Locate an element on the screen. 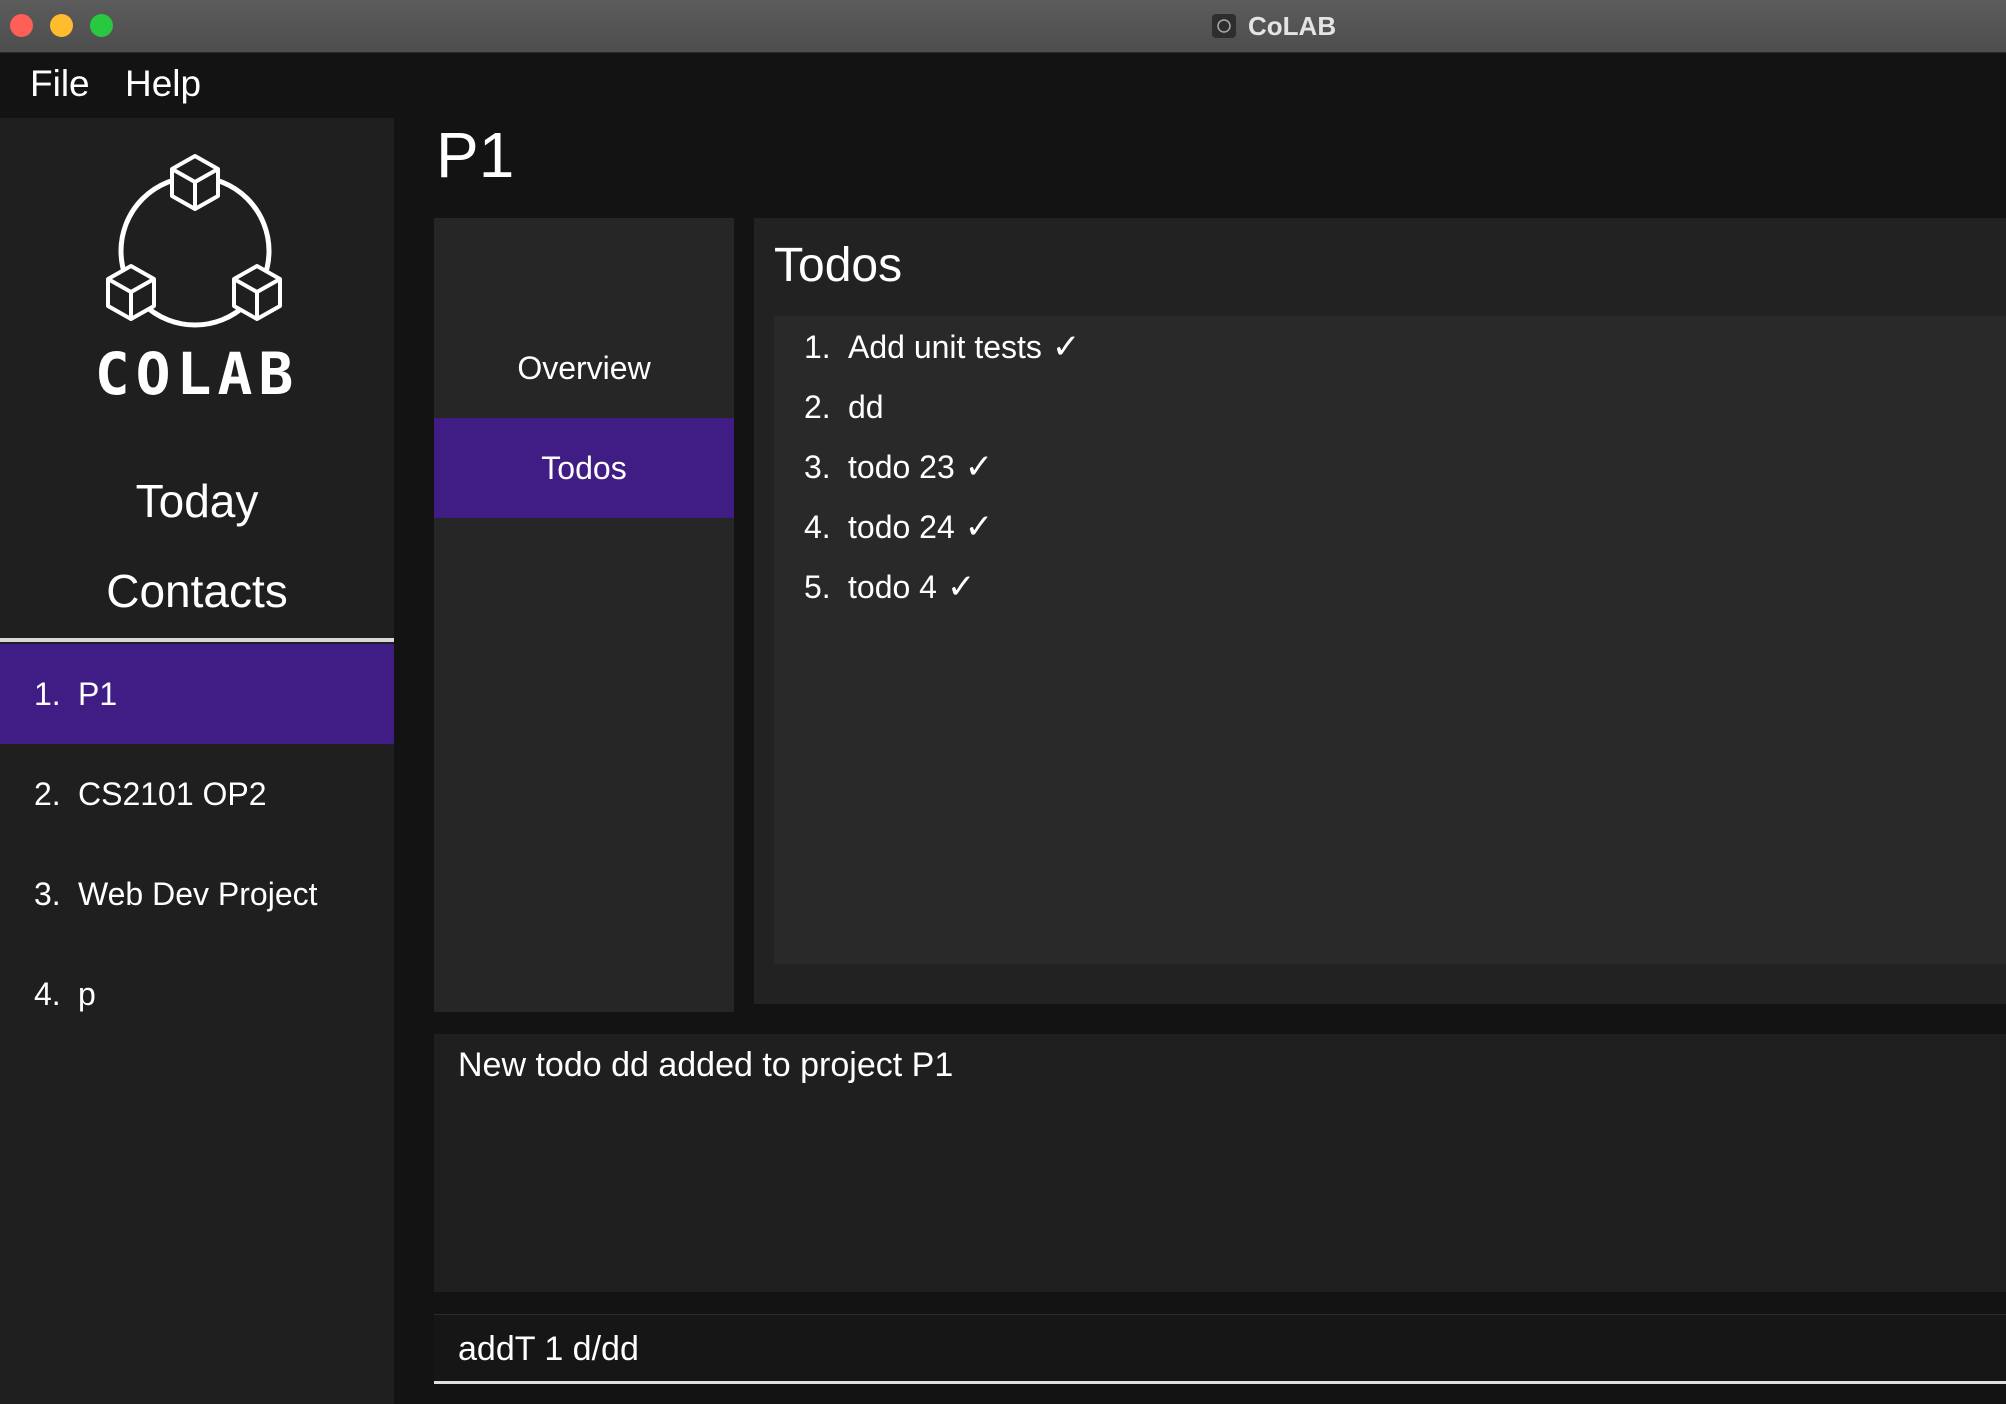  sidebar-divider is located at coordinates (197, 640).